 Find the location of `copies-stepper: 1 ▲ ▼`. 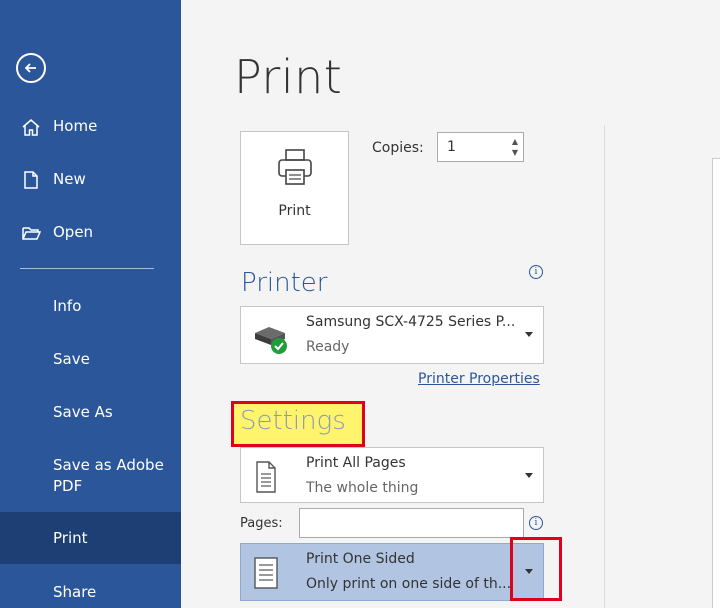

copies-stepper: 1 ▲ ▼ is located at coordinates (480, 147).